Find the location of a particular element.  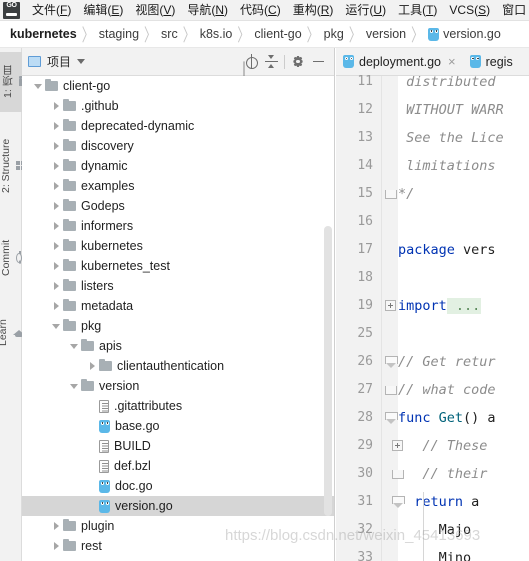

tree-node-examples: examples is located at coordinates (178, 186).